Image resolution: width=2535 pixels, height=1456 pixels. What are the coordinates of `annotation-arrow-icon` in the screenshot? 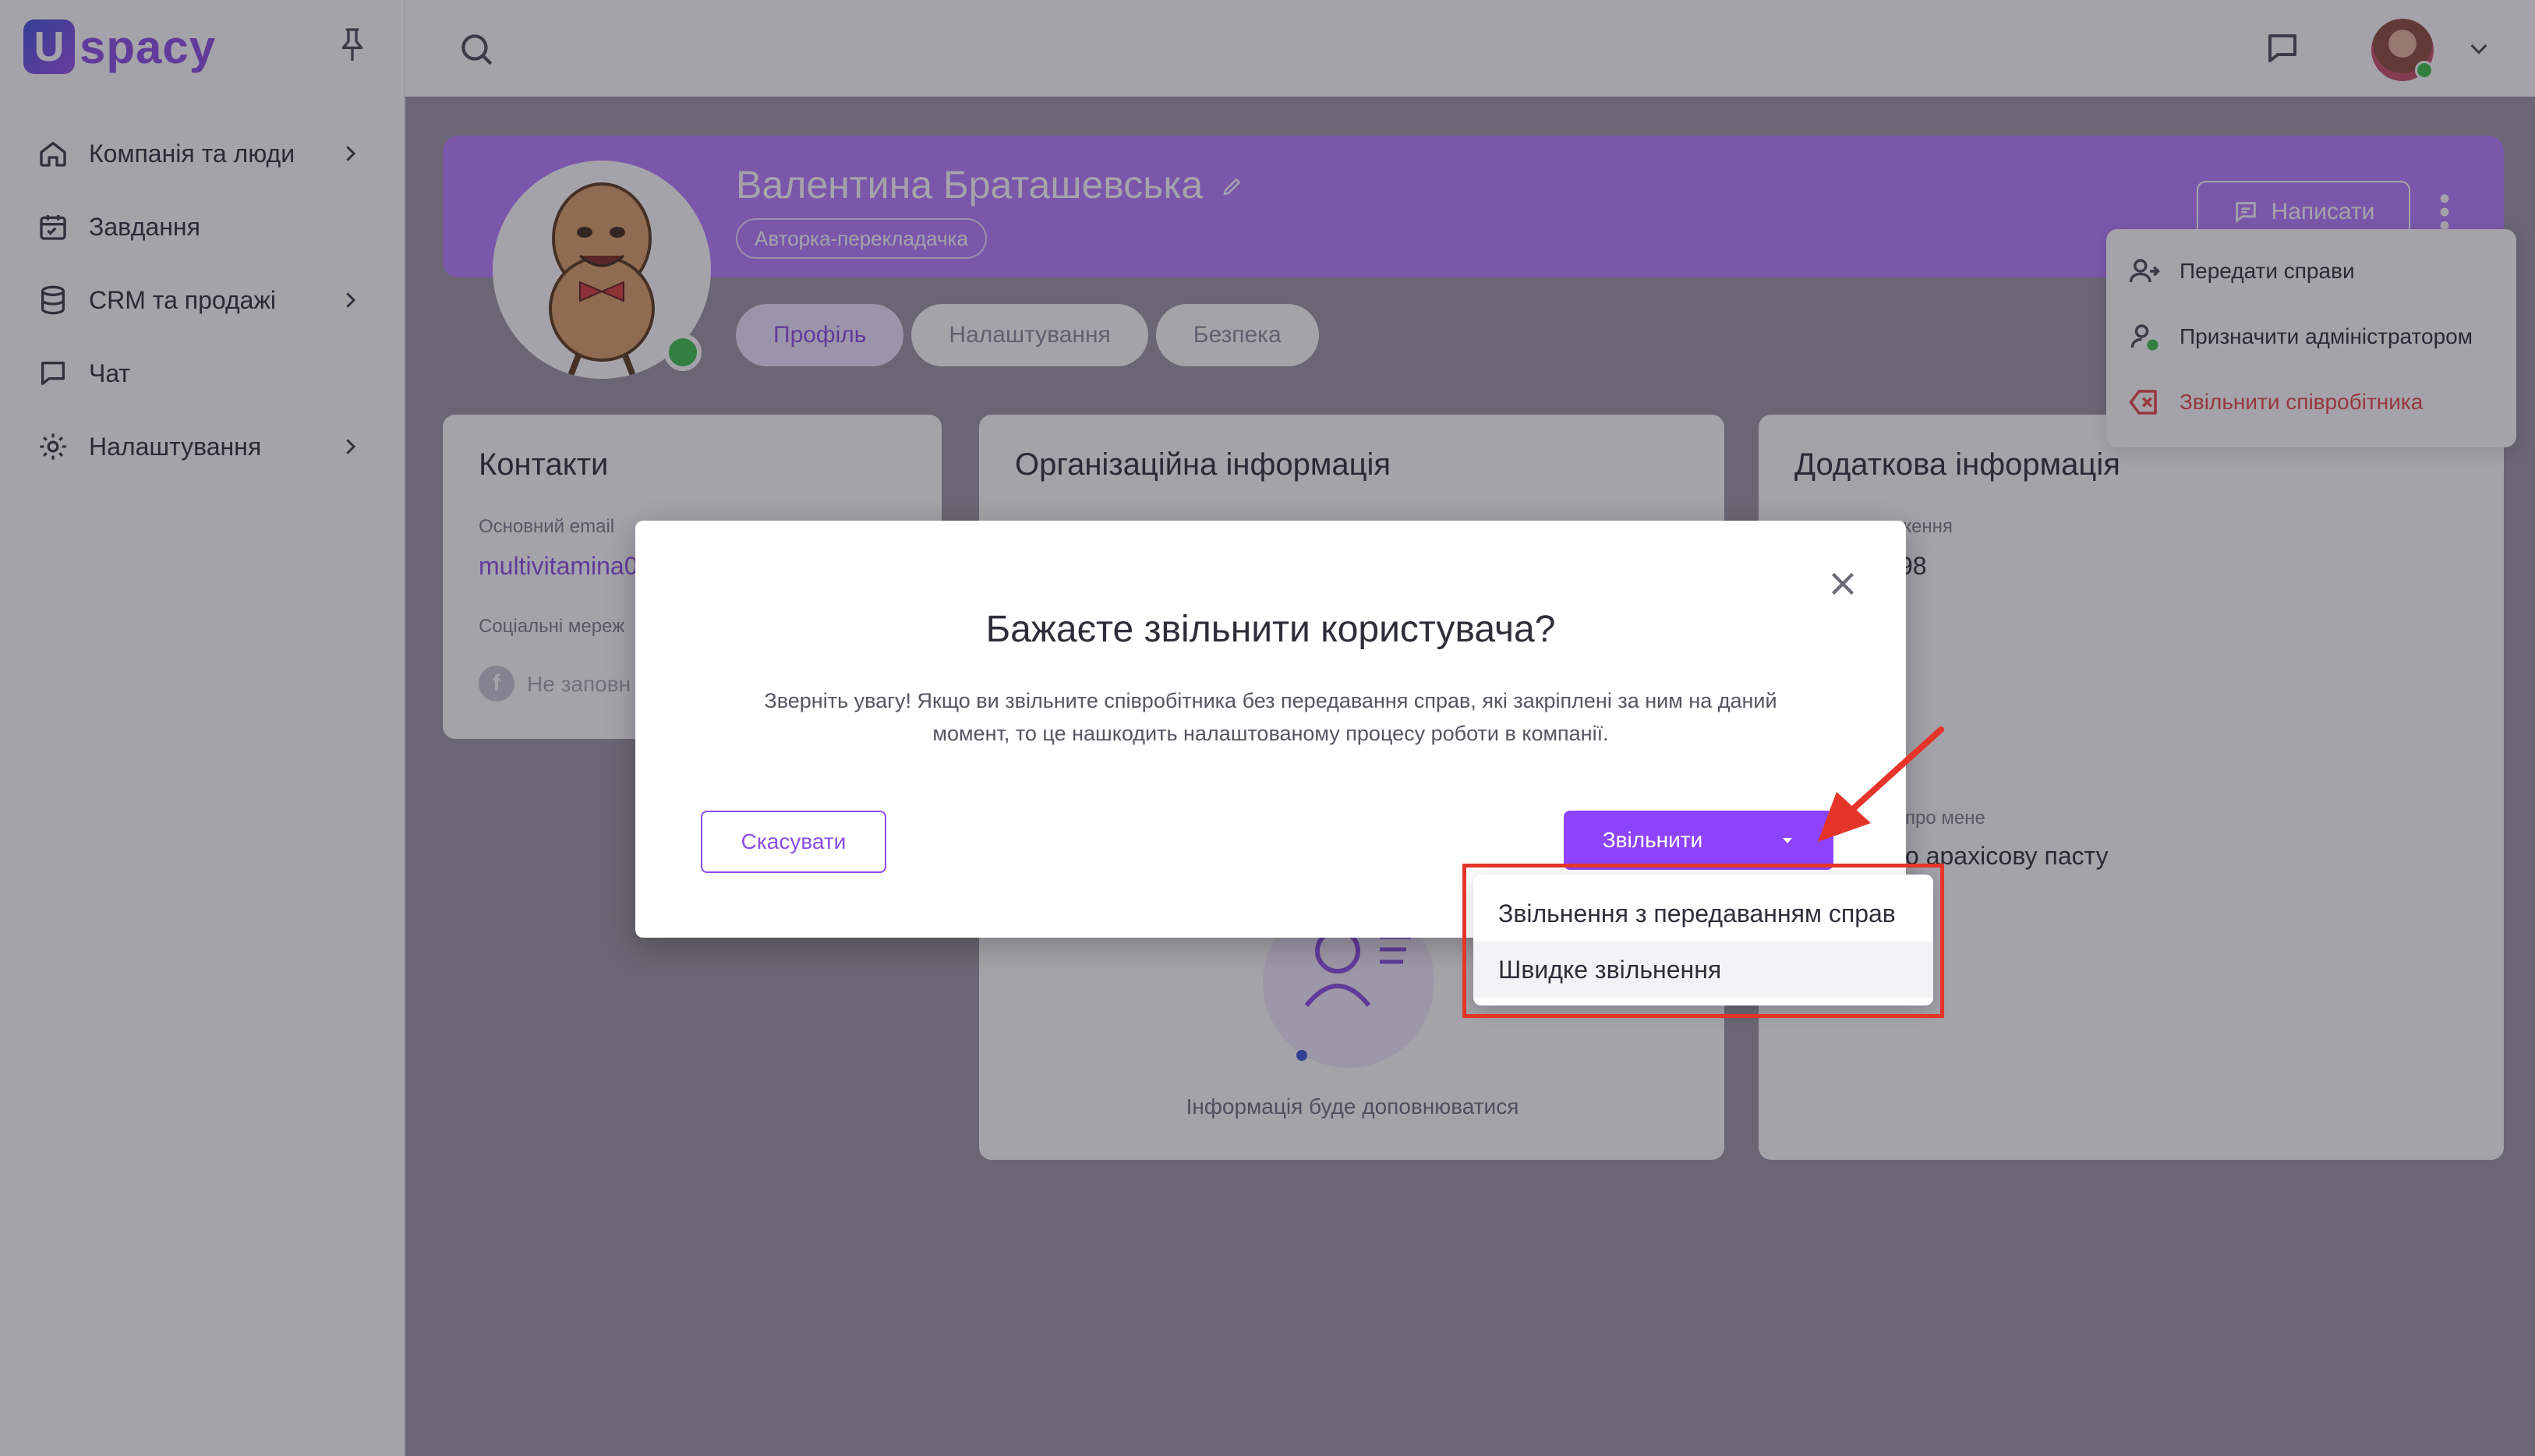 It's located at (1881, 784).